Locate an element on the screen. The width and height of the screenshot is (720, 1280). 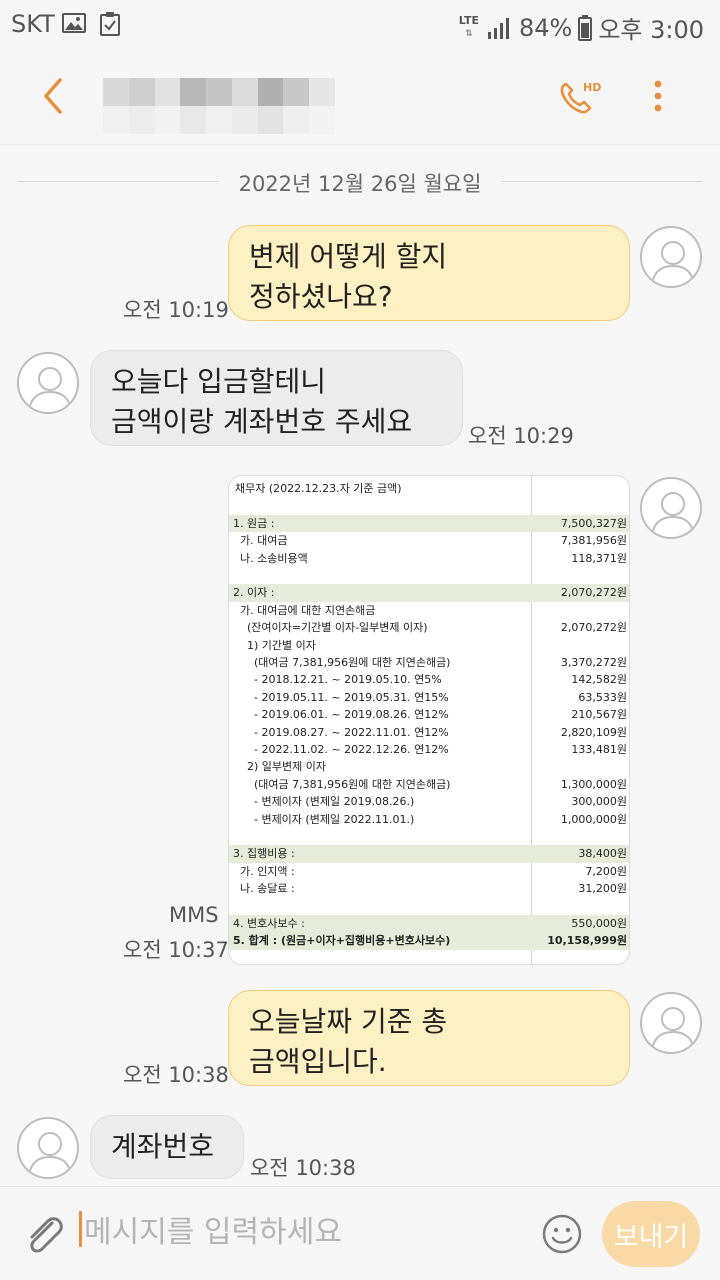
mms-row-label: (잔여이자=기간별 이자-일부변제 이자) is located at coordinates (330, 628).